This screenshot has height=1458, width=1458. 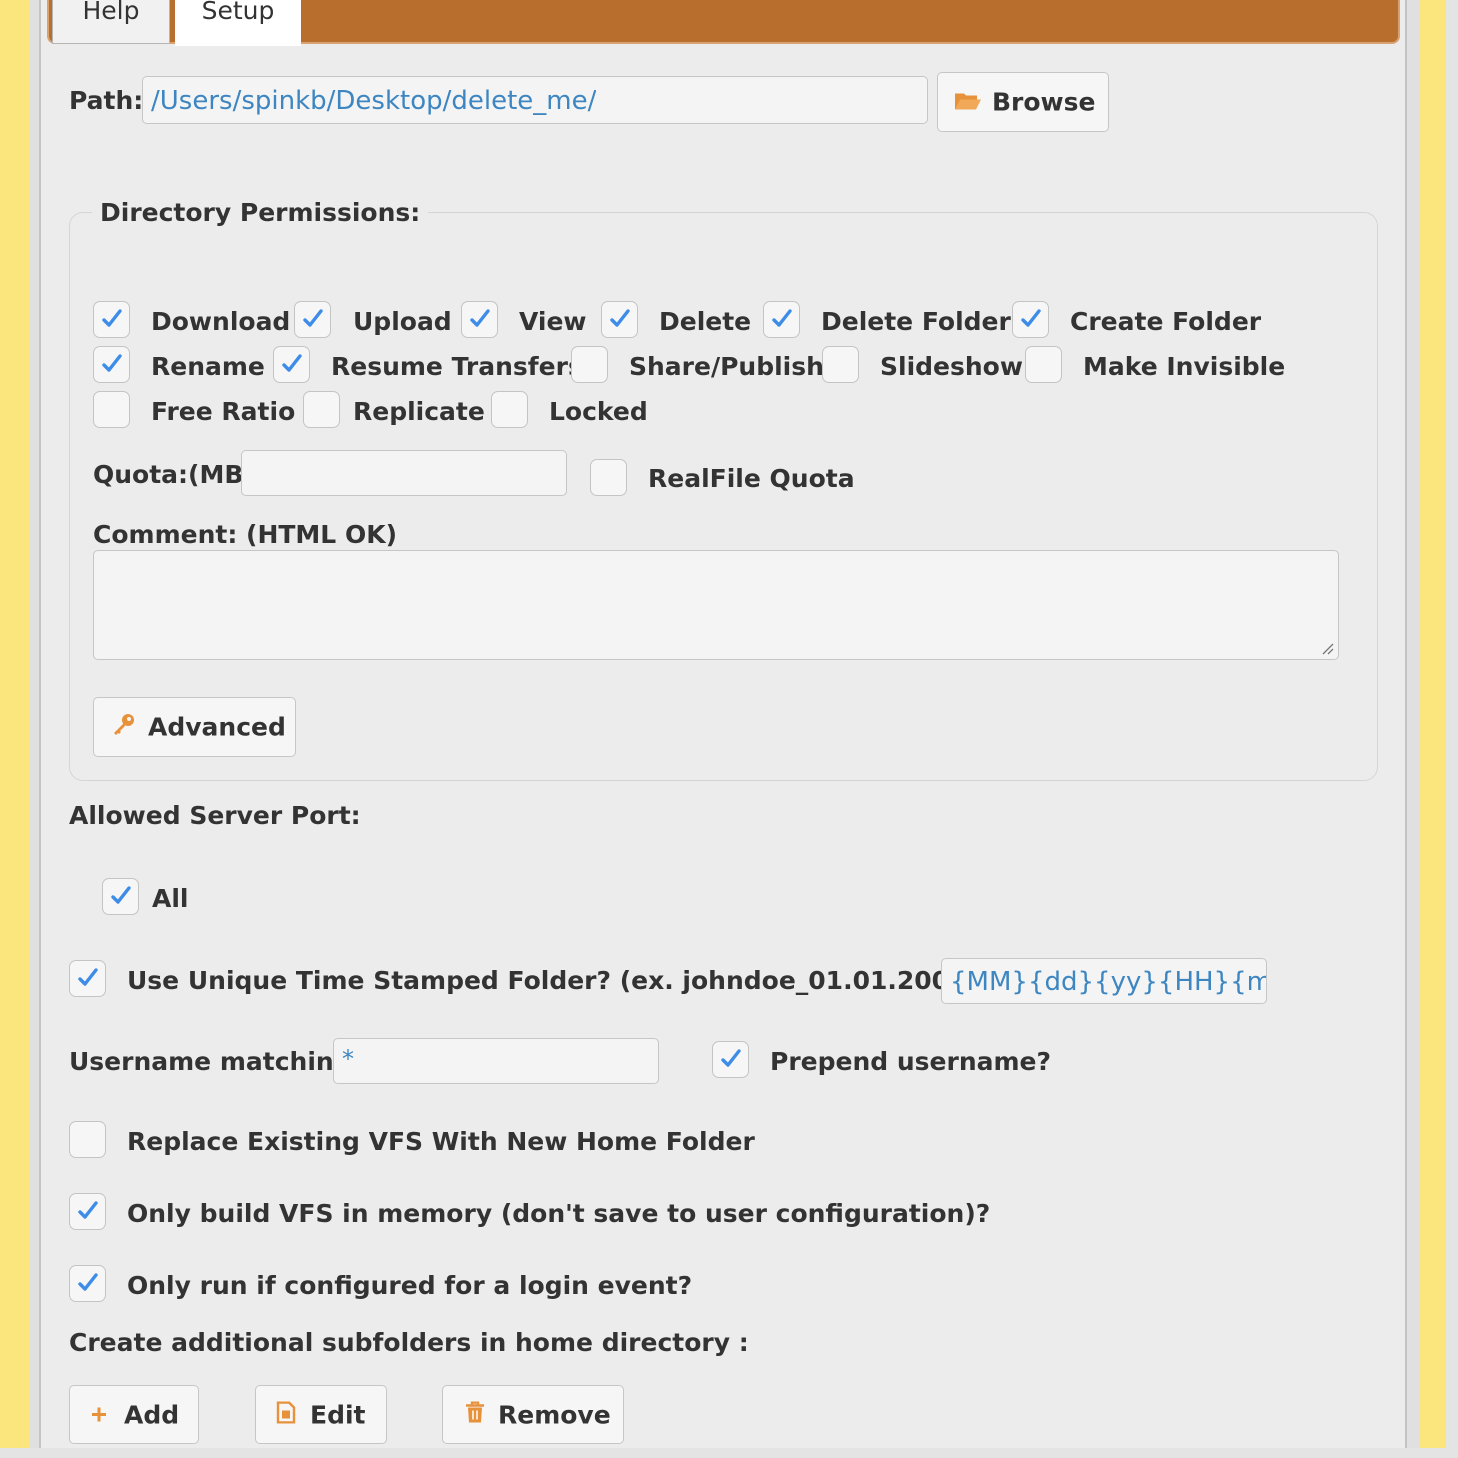 What do you see at coordinates (705, 321) in the screenshot?
I see `perm-delete-label: Delete` at bounding box center [705, 321].